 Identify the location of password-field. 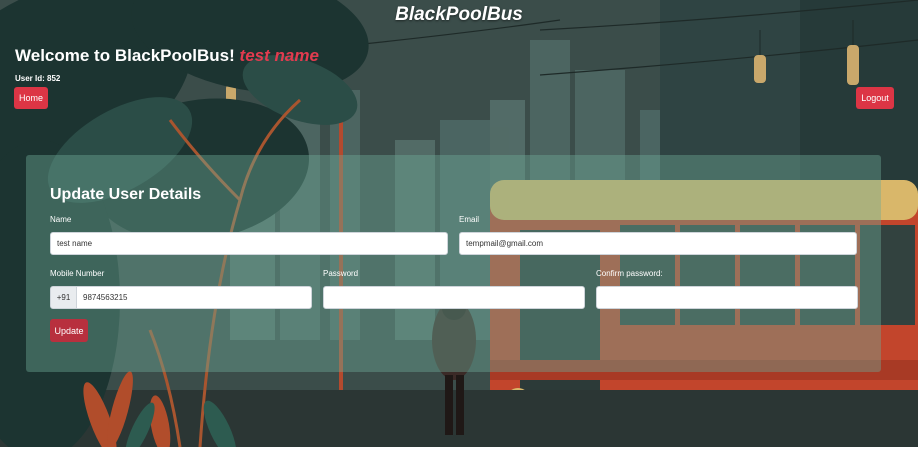
(454, 297).